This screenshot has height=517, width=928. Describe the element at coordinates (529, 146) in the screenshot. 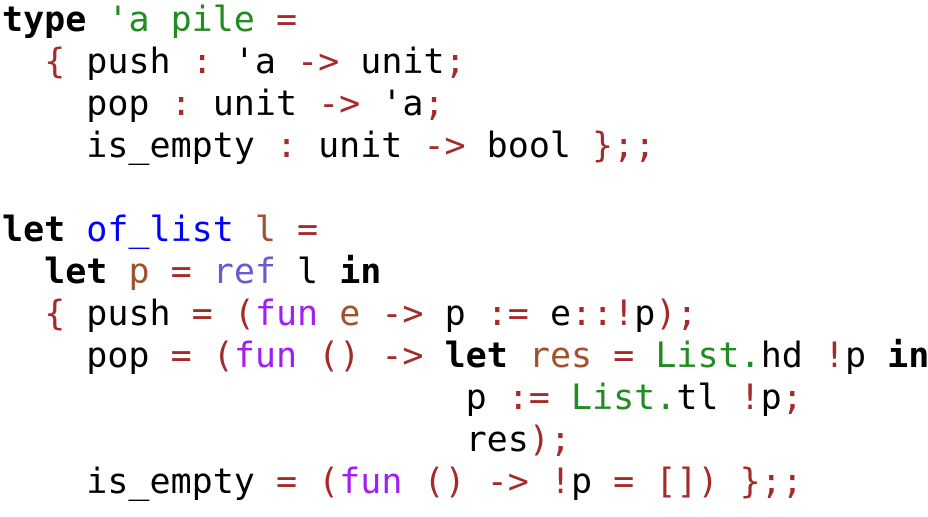

I see `code-token-plain: bool` at that location.